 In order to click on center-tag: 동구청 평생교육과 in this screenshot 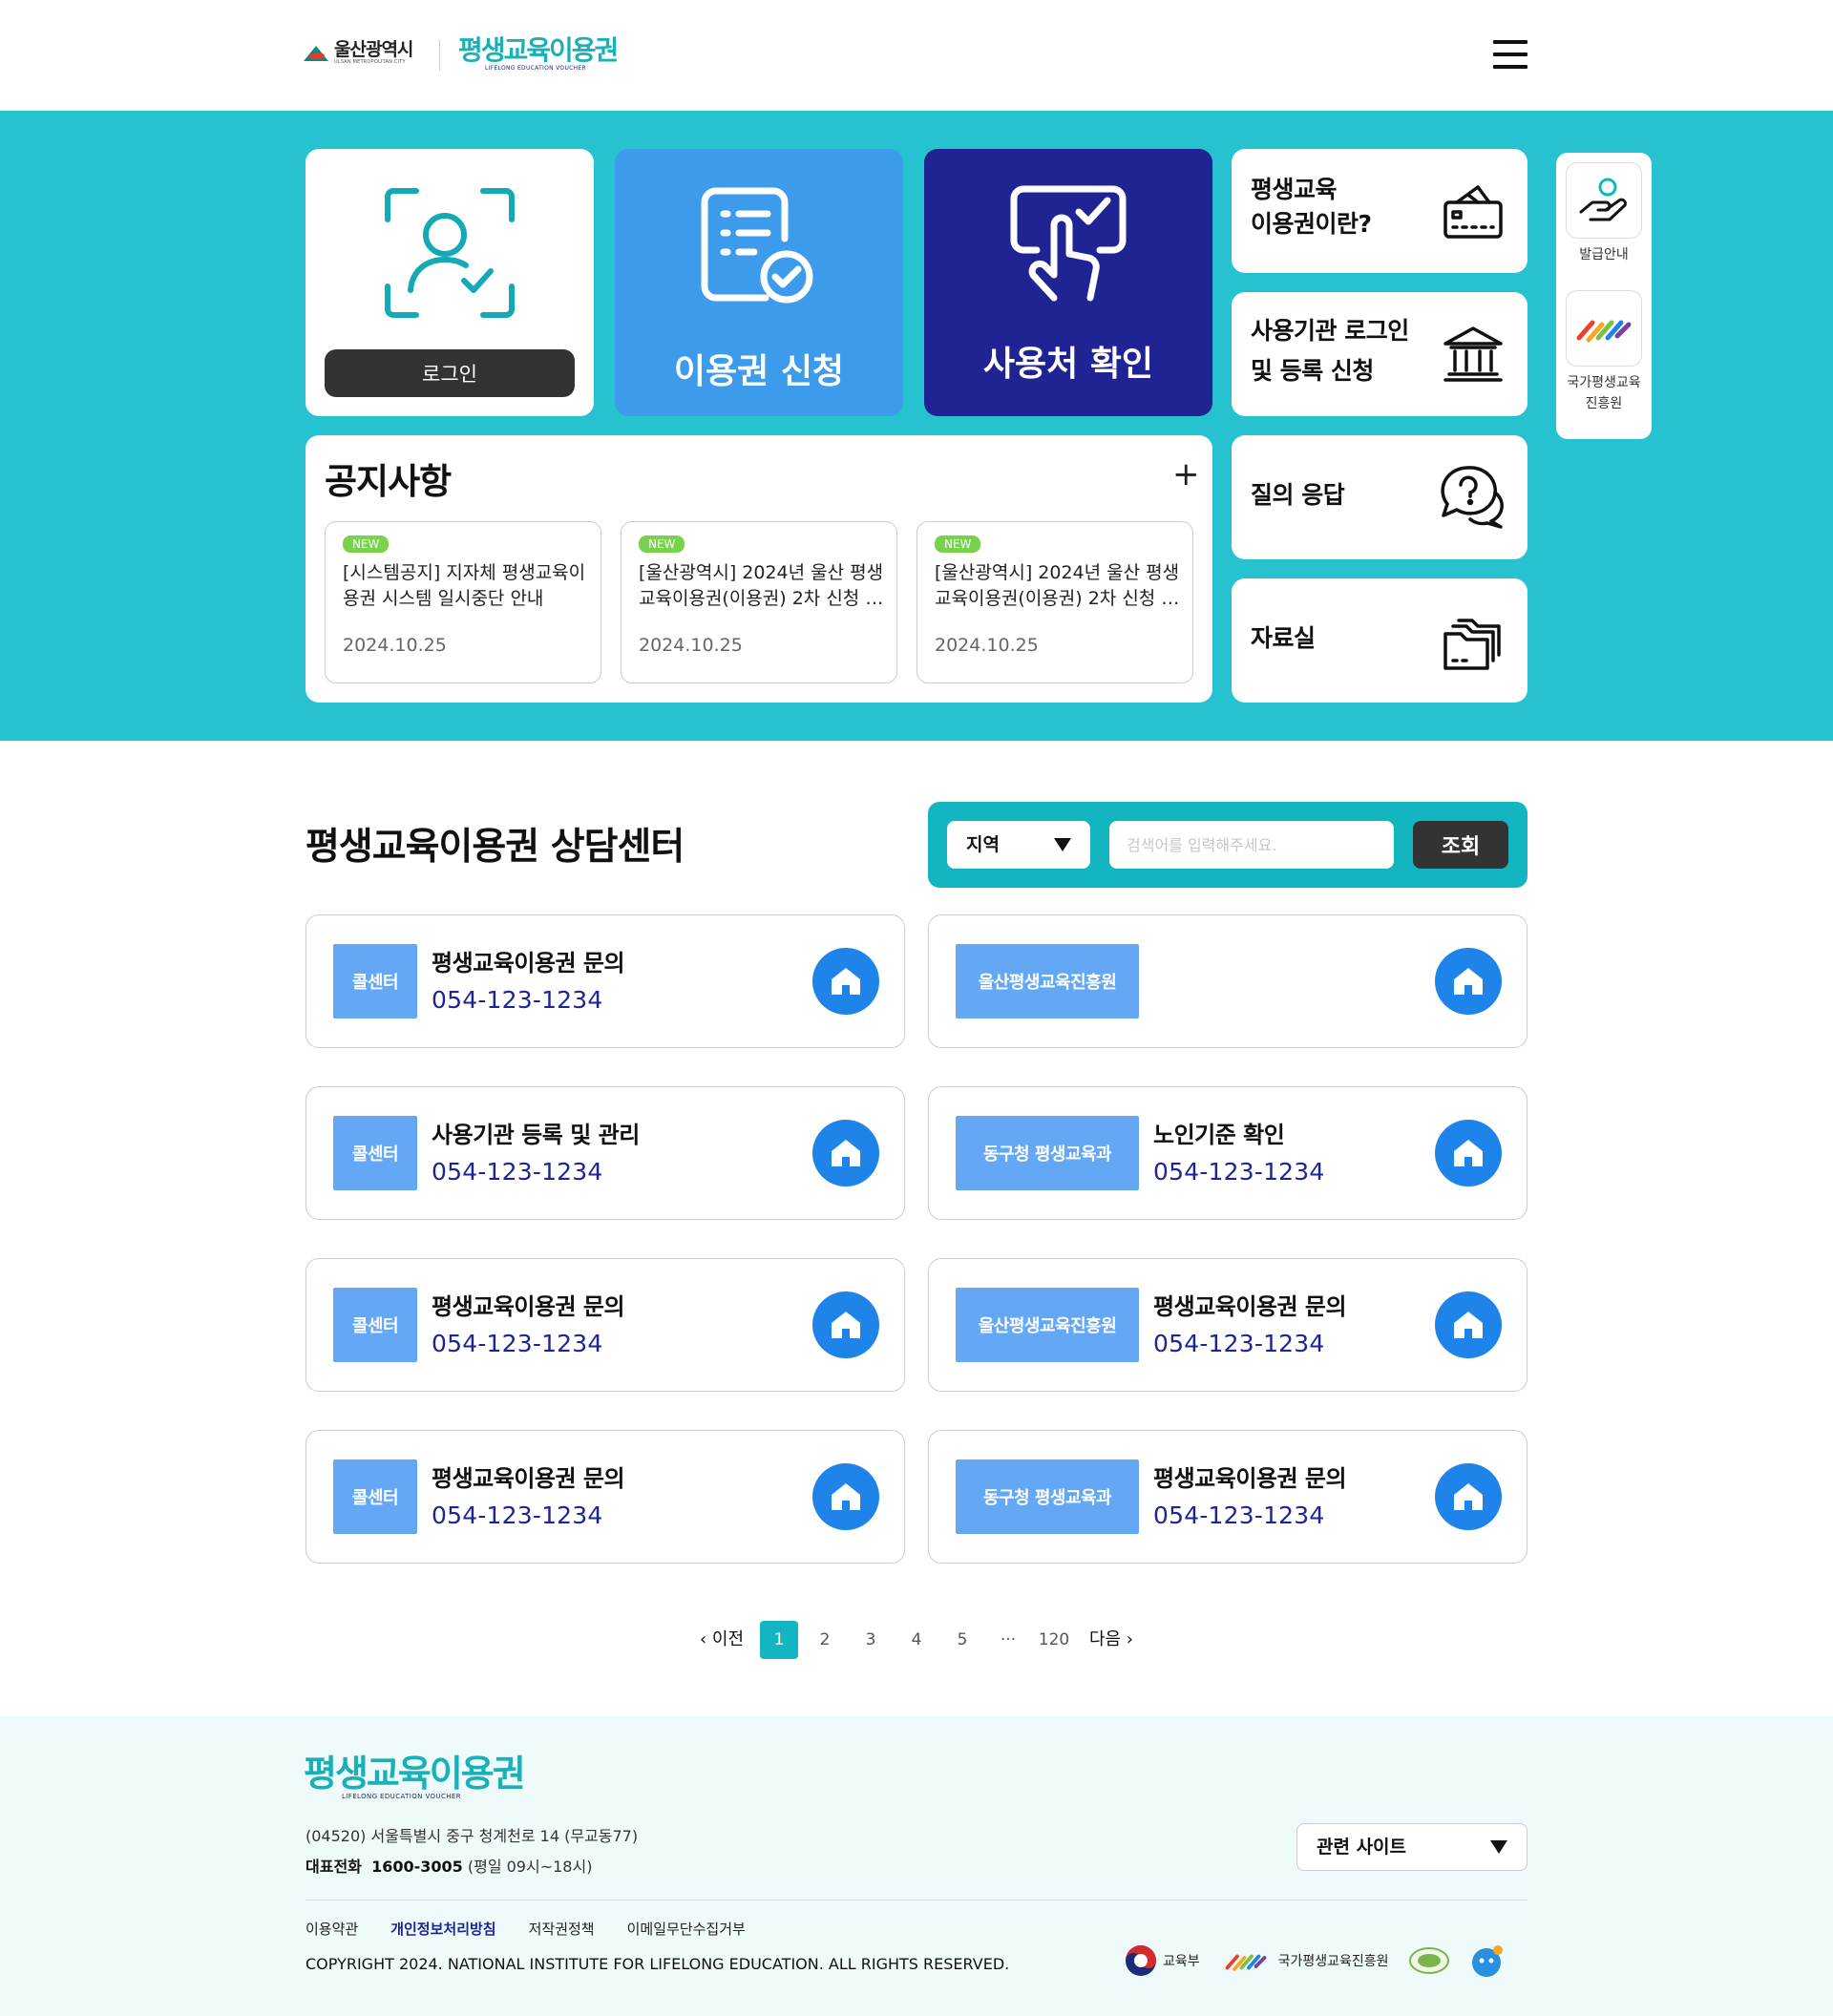, I will do `click(1047, 1153)`.